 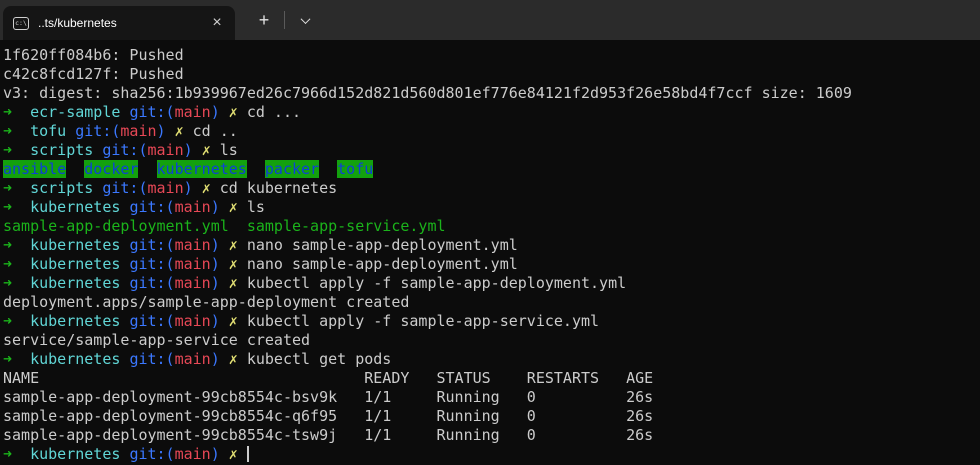 I want to click on tab-dropdown-button, so click(x=305, y=20).